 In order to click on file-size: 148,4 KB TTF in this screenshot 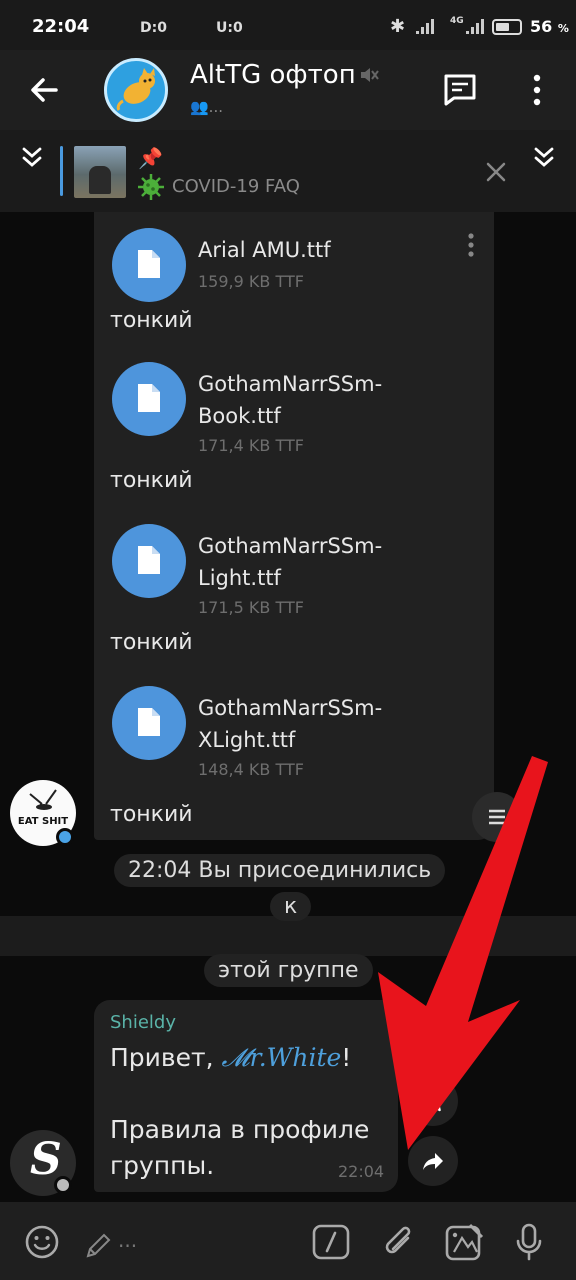, I will do `click(251, 769)`.